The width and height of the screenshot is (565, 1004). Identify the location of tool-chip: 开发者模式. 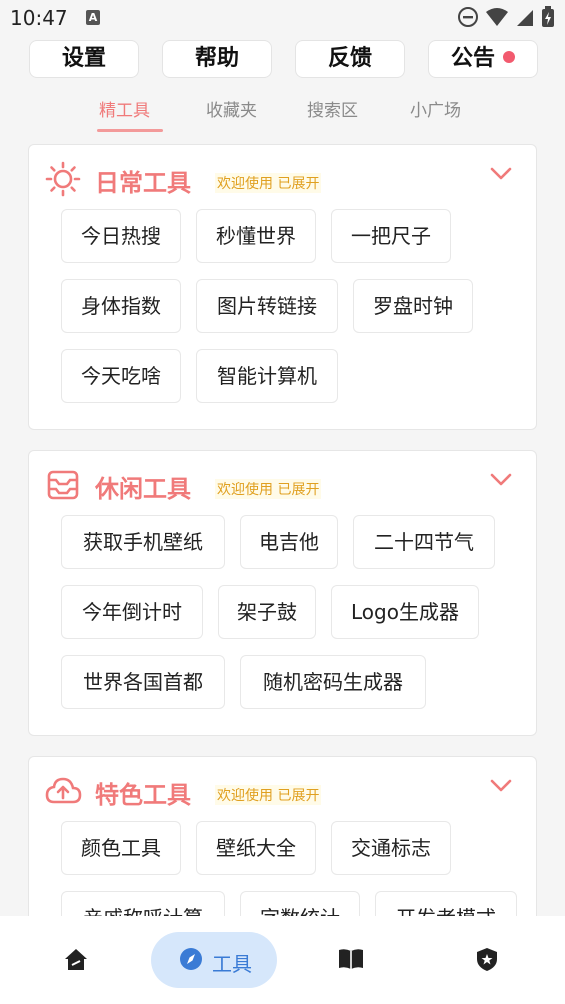
(446, 903).